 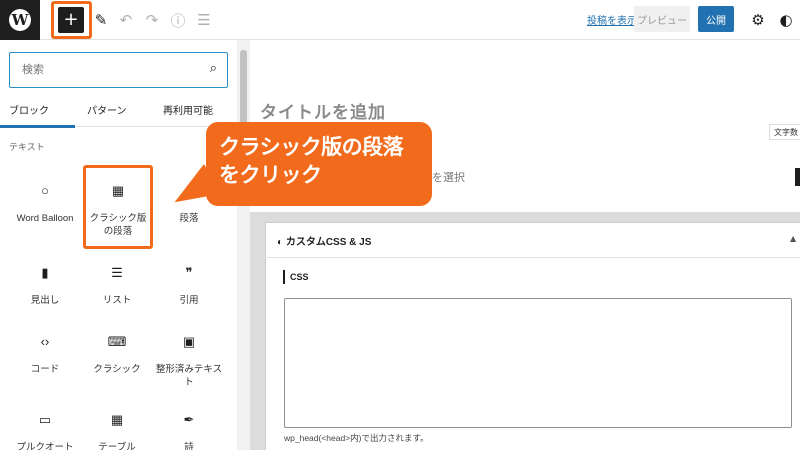 I want to click on outline-list-icon: ☰, so click(x=204, y=20).